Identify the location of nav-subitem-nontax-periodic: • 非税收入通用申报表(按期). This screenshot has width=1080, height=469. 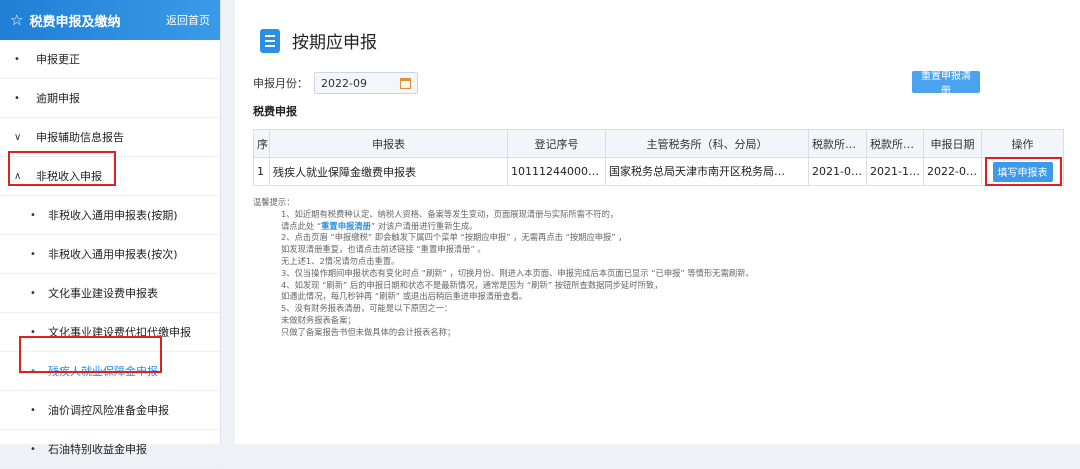
(110, 215).